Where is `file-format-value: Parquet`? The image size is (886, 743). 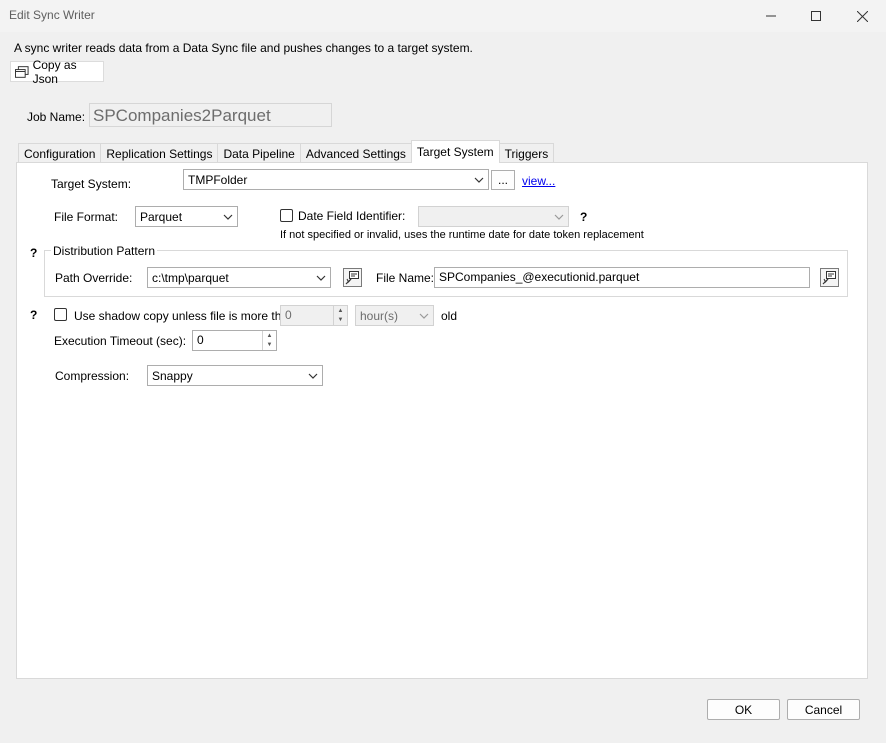
file-format-value: Parquet is located at coordinates (161, 216).